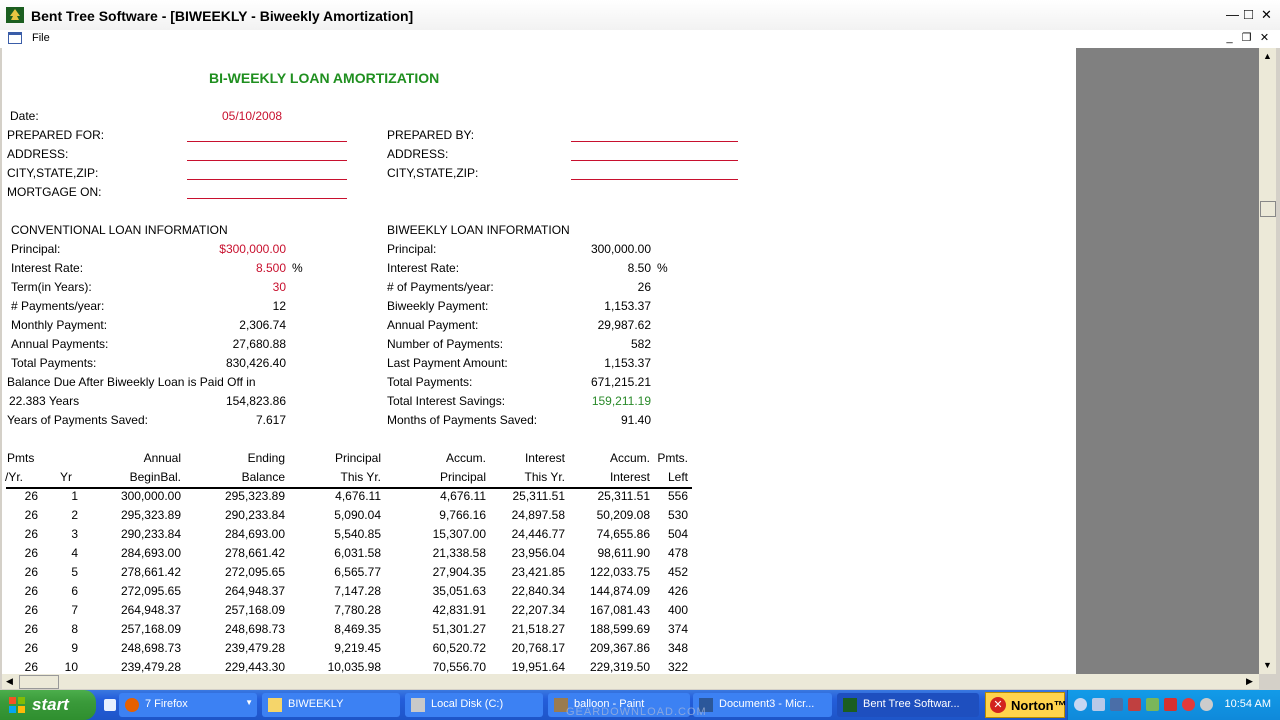 Image resolution: width=1280 pixels, height=720 pixels. Describe the element at coordinates (14, 477) in the screenshot. I see `column-header-bottom: /Yr.` at that location.